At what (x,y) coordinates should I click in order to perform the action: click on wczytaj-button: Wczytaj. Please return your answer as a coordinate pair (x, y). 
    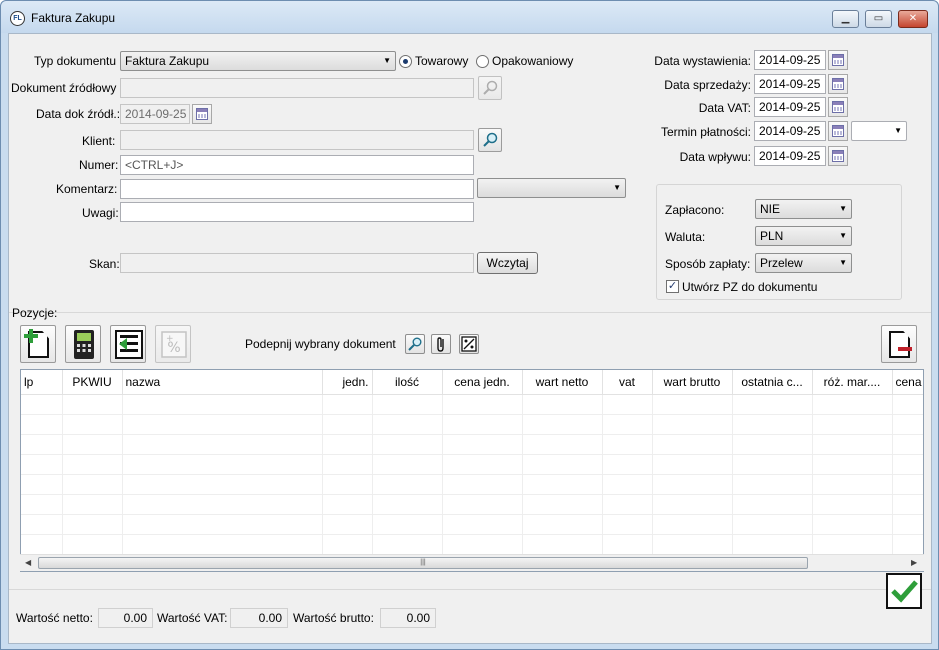
    Looking at the image, I should click on (507, 263).